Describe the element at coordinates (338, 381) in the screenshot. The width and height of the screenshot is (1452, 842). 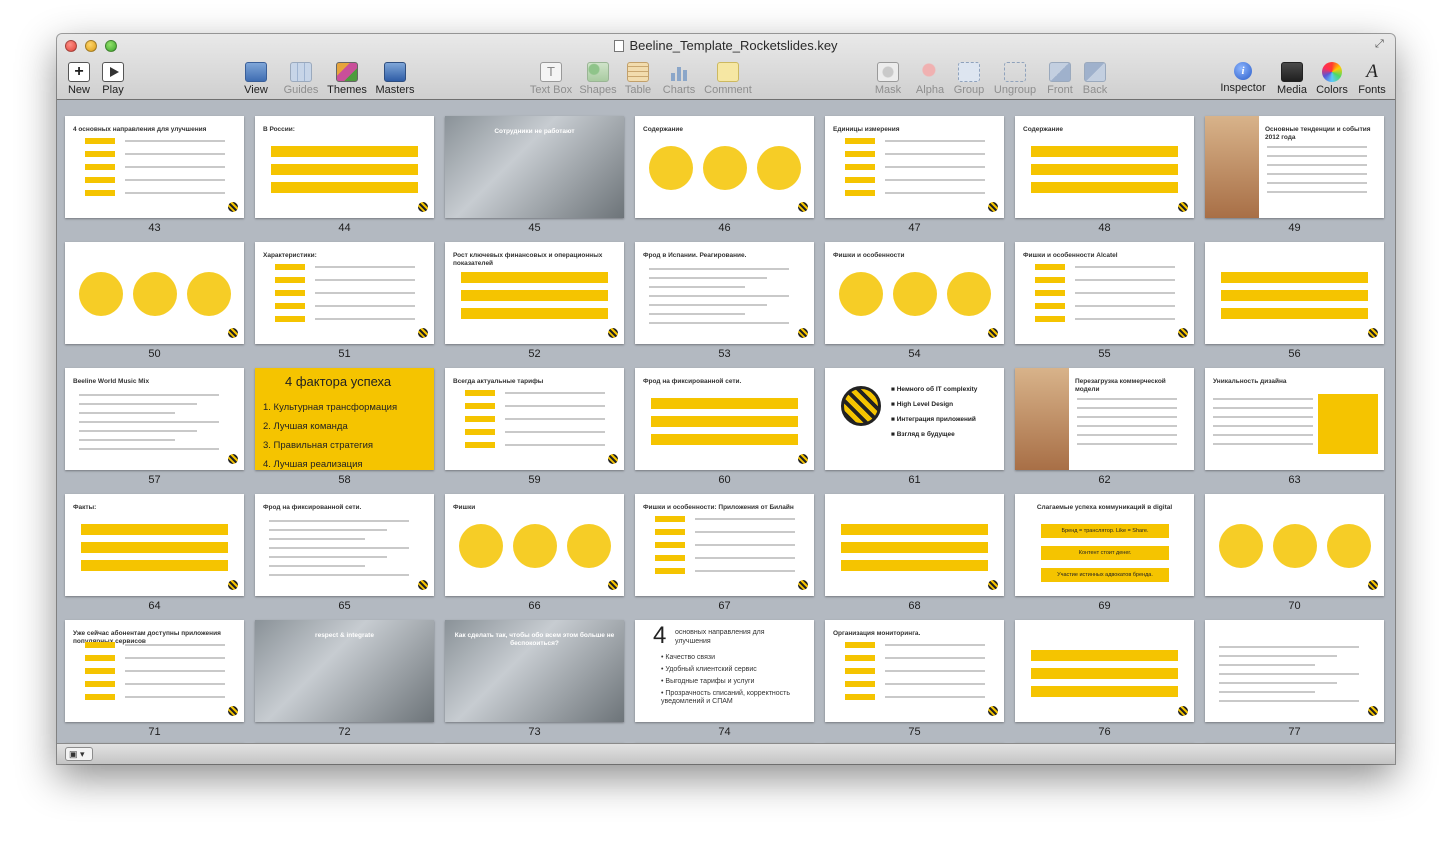
I see `slide-58-heading: 4 фактора успеха` at that location.